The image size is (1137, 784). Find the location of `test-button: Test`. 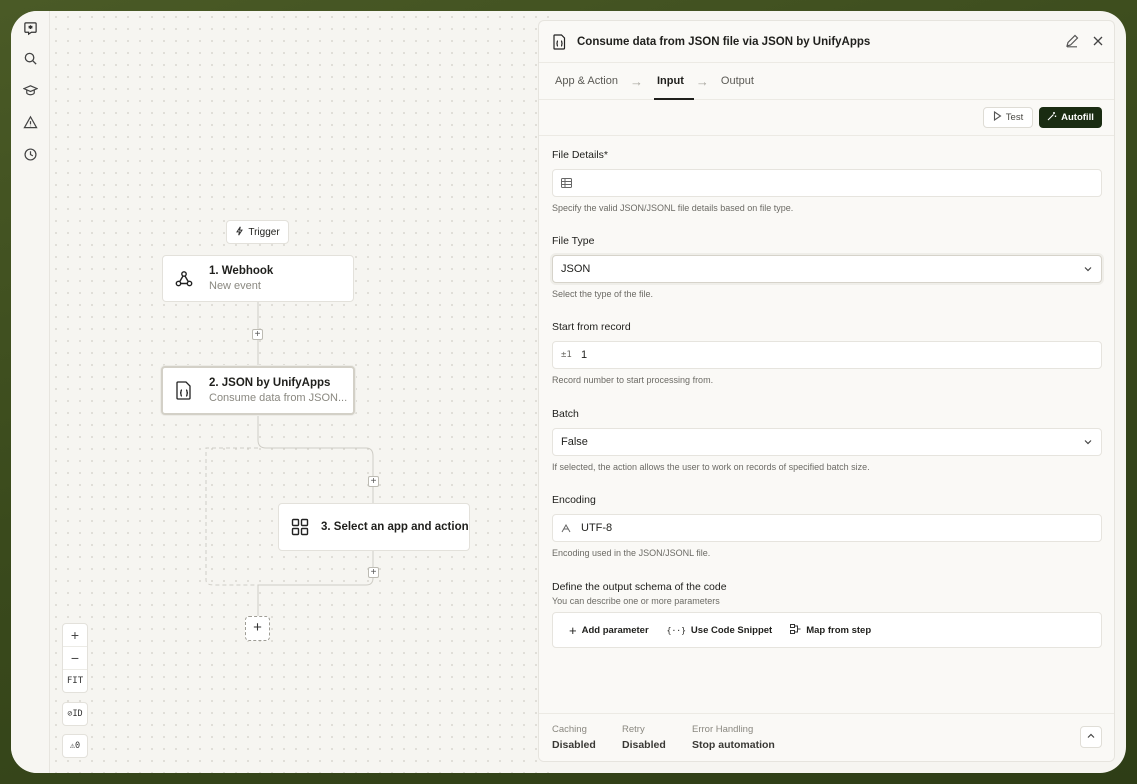

test-button: Test is located at coordinates (1008, 117).